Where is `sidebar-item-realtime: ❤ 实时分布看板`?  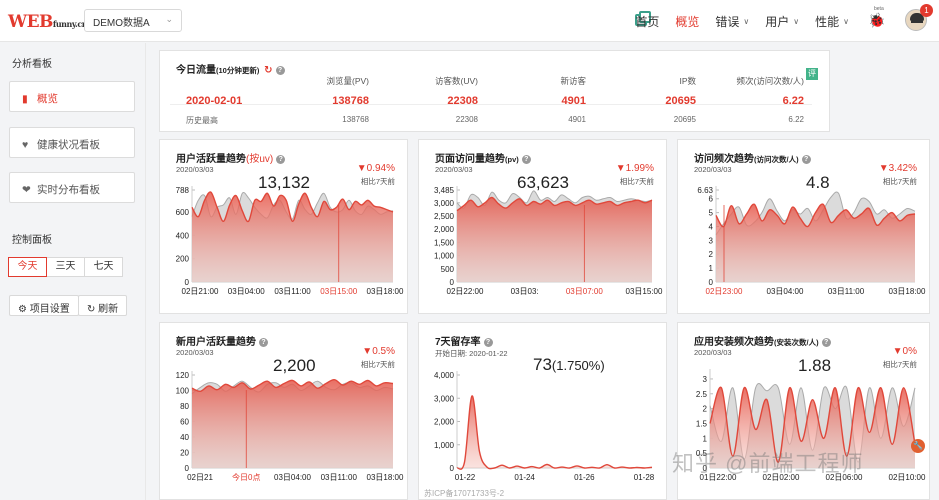
sidebar-item-realtime: ❤ 实时分布看板 is located at coordinates (72, 187).